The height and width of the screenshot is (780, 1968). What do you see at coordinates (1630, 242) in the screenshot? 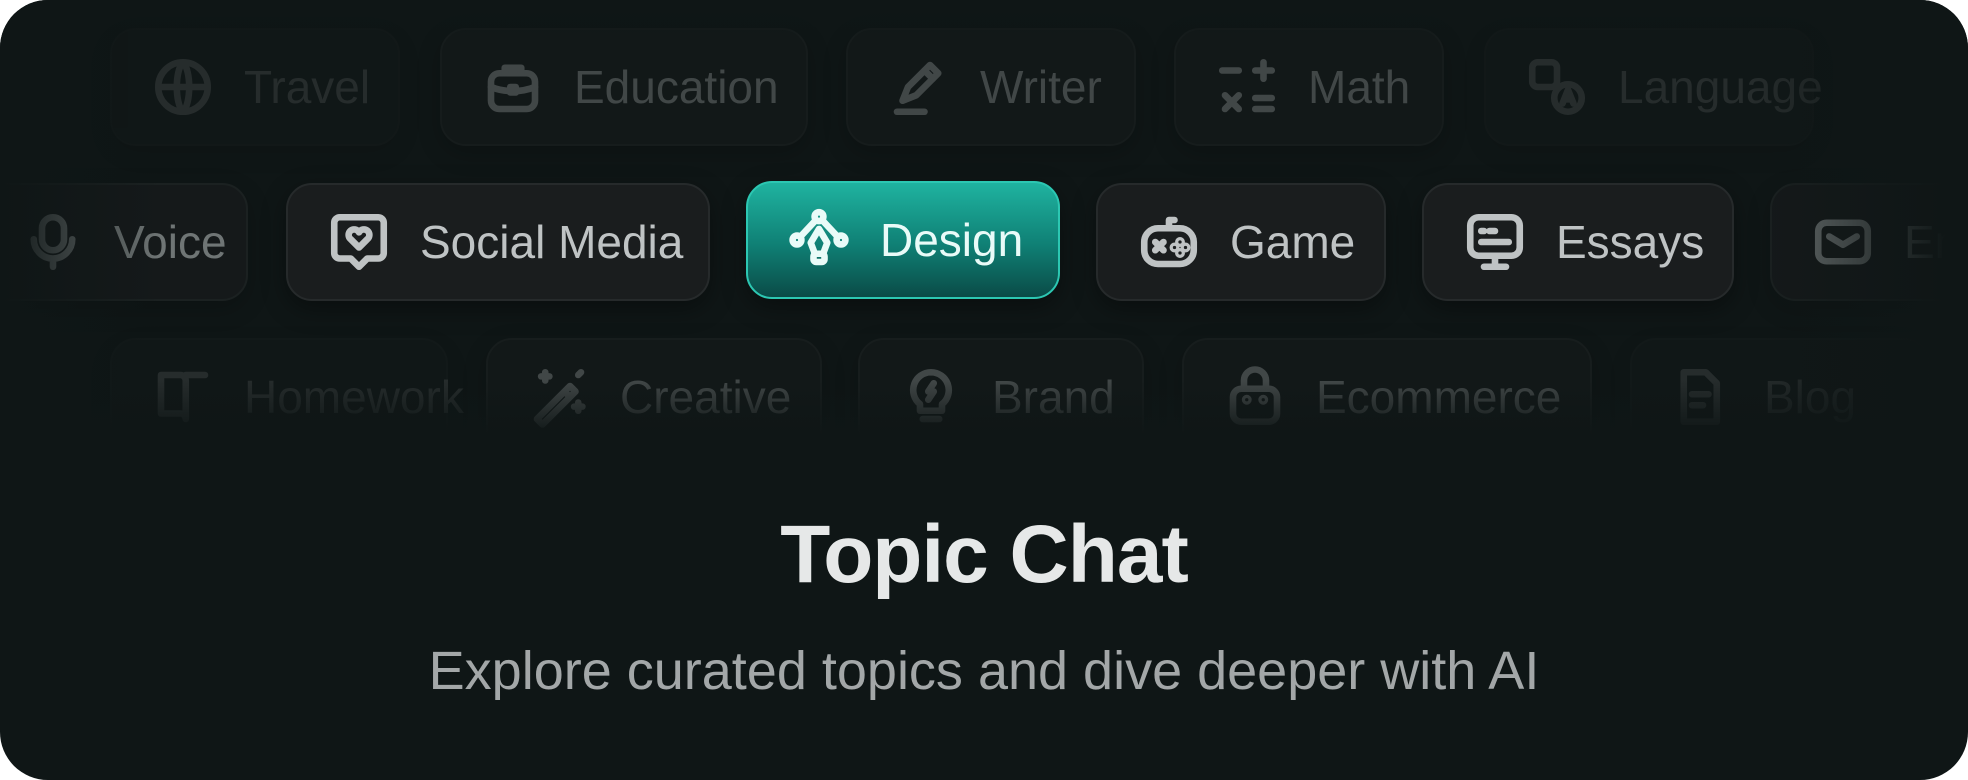
I see `chip-label: Essays` at bounding box center [1630, 242].